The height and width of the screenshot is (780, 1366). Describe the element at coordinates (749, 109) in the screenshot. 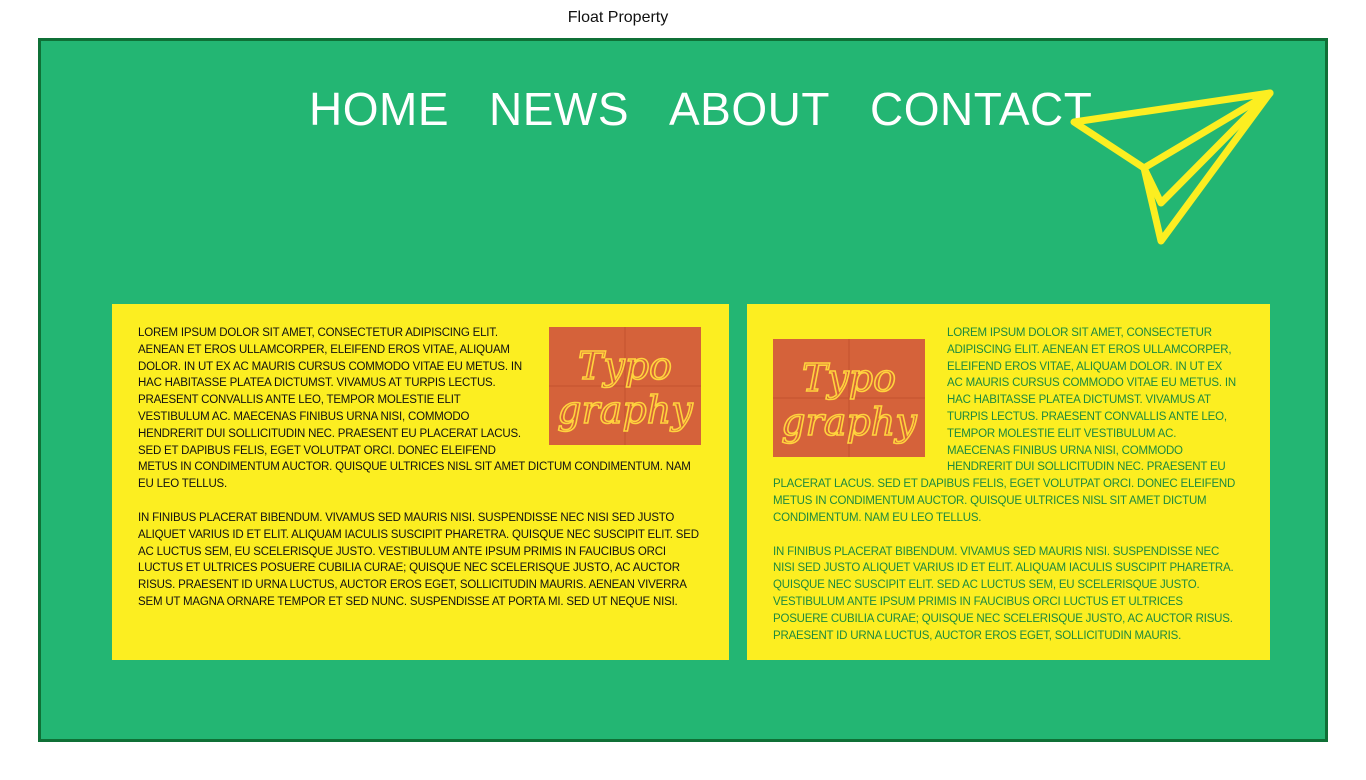

I see `nav-about-link: ABOUT` at that location.